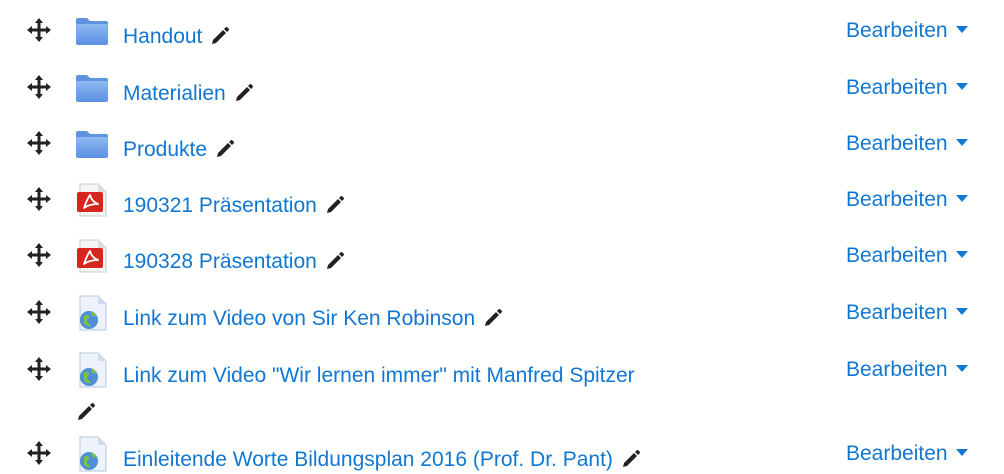 This screenshot has width=1004, height=474. Describe the element at coordinates (502, 158) in the screenshot. I see `activity-row: Produkte Bearbeiten` at that location.